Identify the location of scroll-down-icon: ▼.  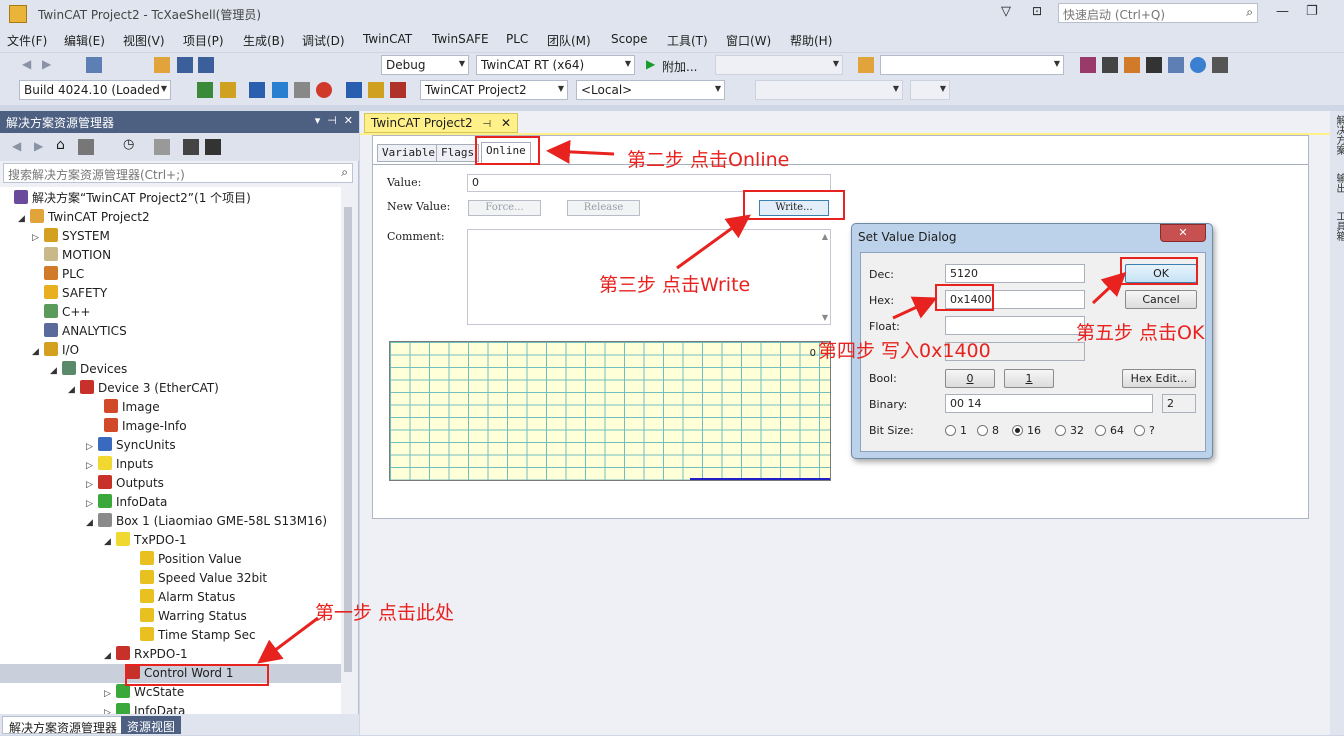
(825, 317).